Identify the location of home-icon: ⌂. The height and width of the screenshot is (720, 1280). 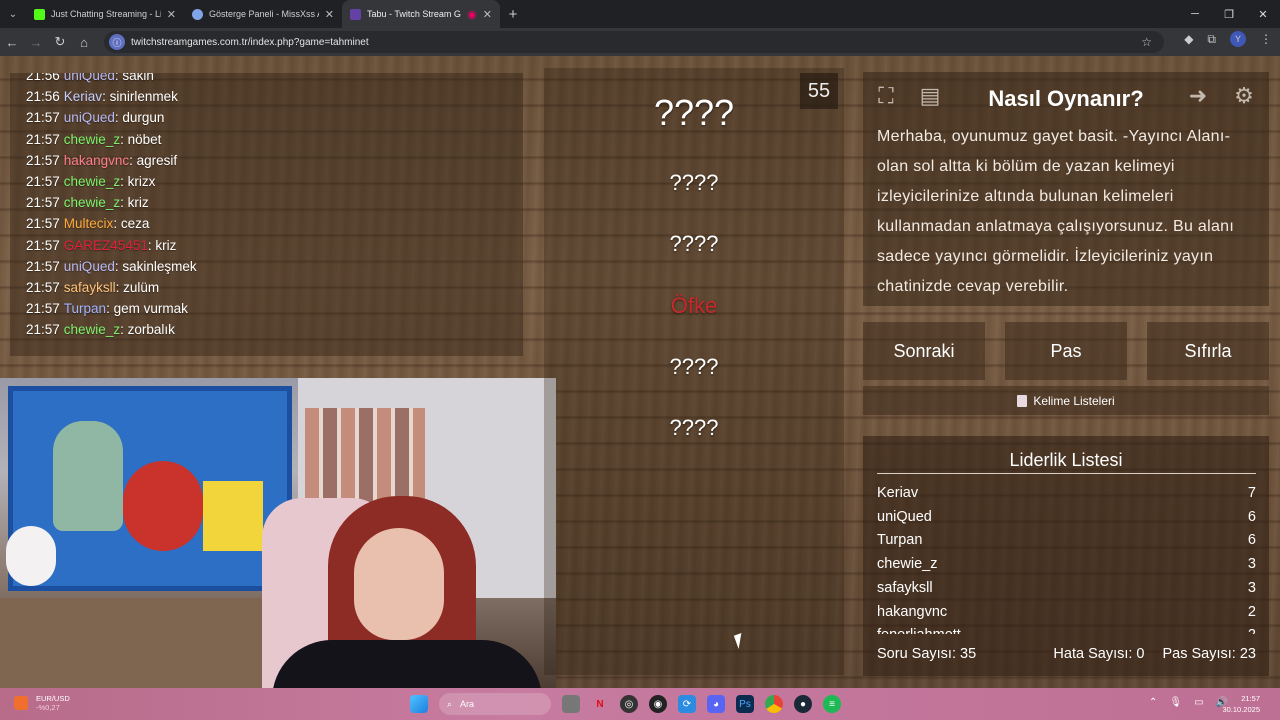
(84, 42).